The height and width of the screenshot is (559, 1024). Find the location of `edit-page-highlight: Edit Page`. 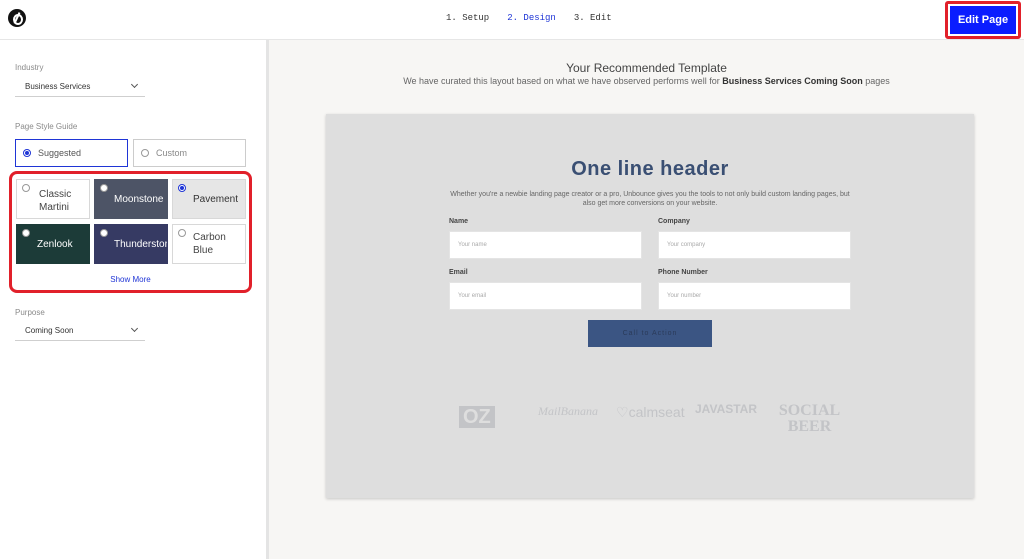

edit-page-highlight: Edit Page is located at coordinates (983, 20).